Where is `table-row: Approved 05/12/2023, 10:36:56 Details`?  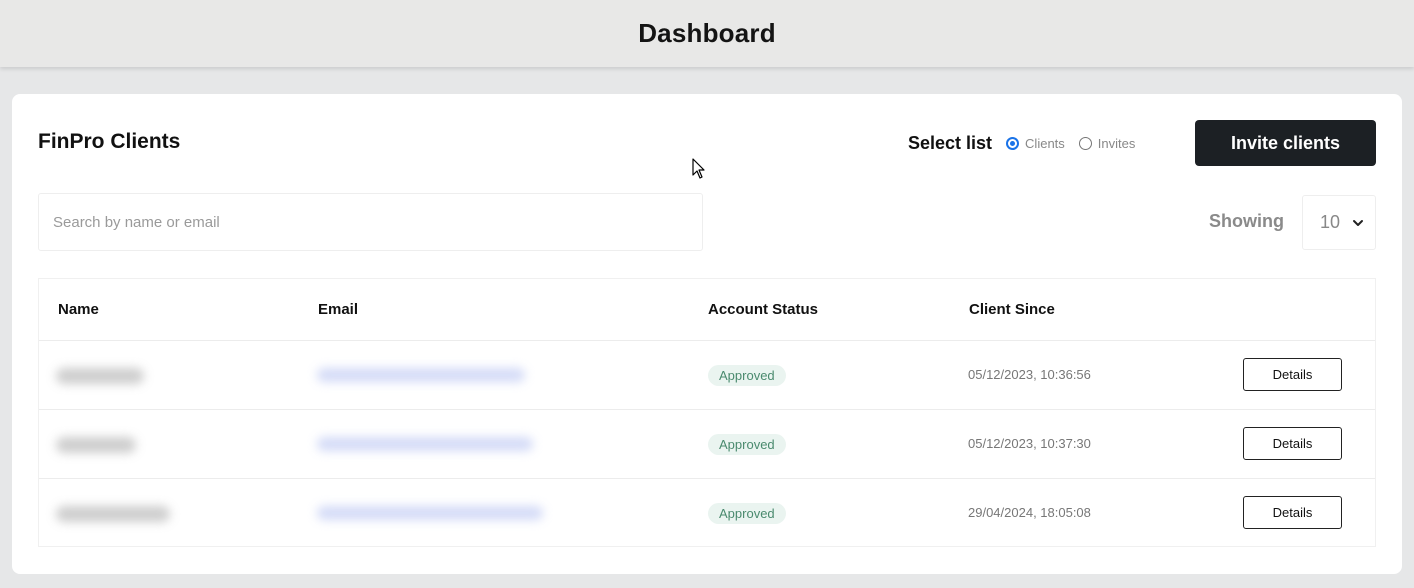
table-row: Approved 05/12/2023, 10:36:56 Details is located at coordinates (707, 375).